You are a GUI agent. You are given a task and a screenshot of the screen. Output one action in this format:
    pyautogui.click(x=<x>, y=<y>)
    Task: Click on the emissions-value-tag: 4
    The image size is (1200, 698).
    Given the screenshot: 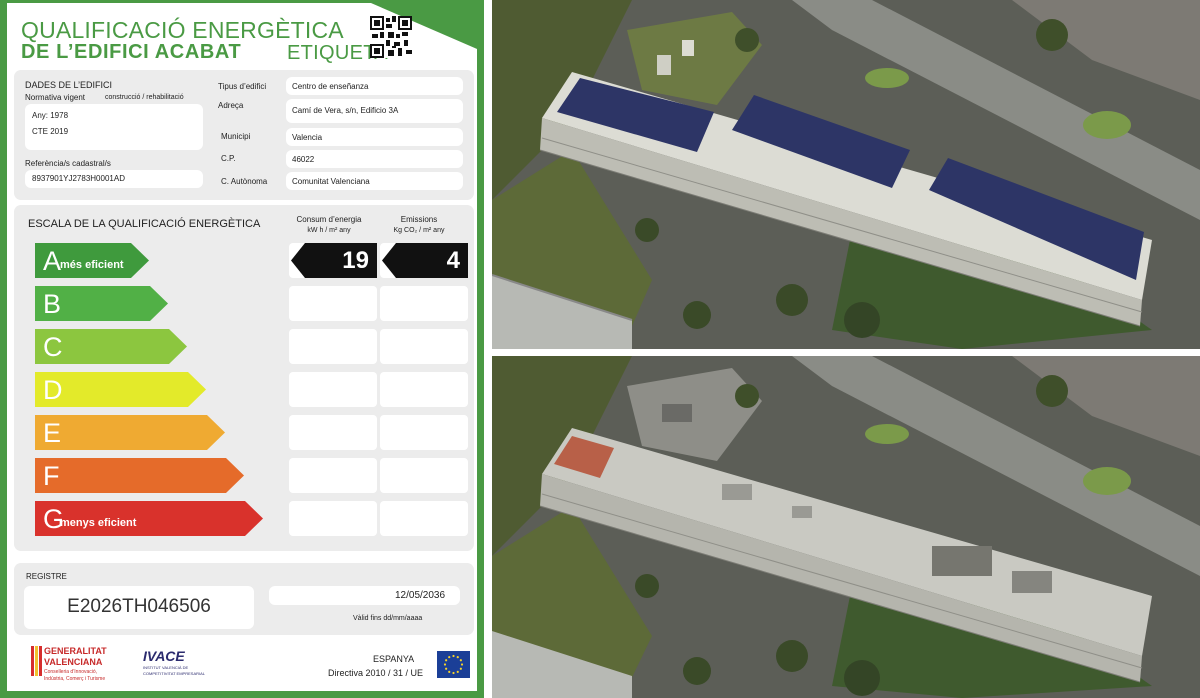 What is the action you would take?
    pyautogui.click(x=425, y=260)
    